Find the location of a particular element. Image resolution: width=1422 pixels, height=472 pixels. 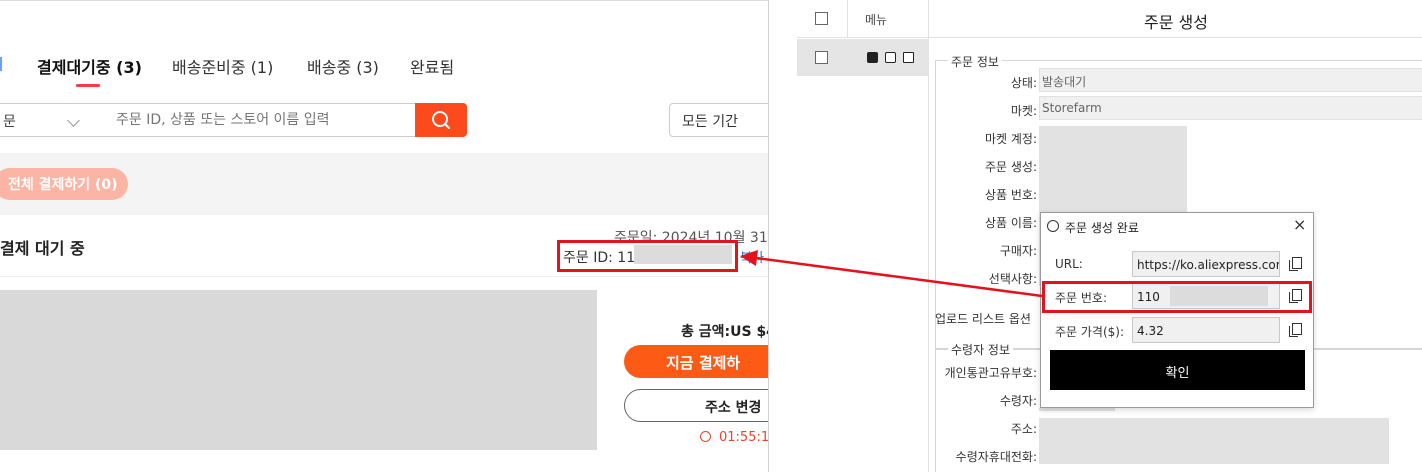

change-address-button: 주소 변경 is located at coordinates (696, 405).